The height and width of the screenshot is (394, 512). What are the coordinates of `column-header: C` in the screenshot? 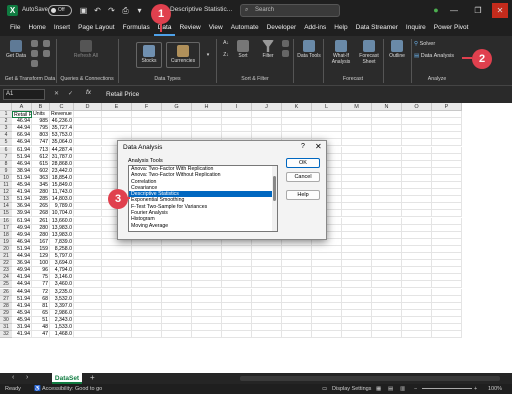 It's located at (62, 107).